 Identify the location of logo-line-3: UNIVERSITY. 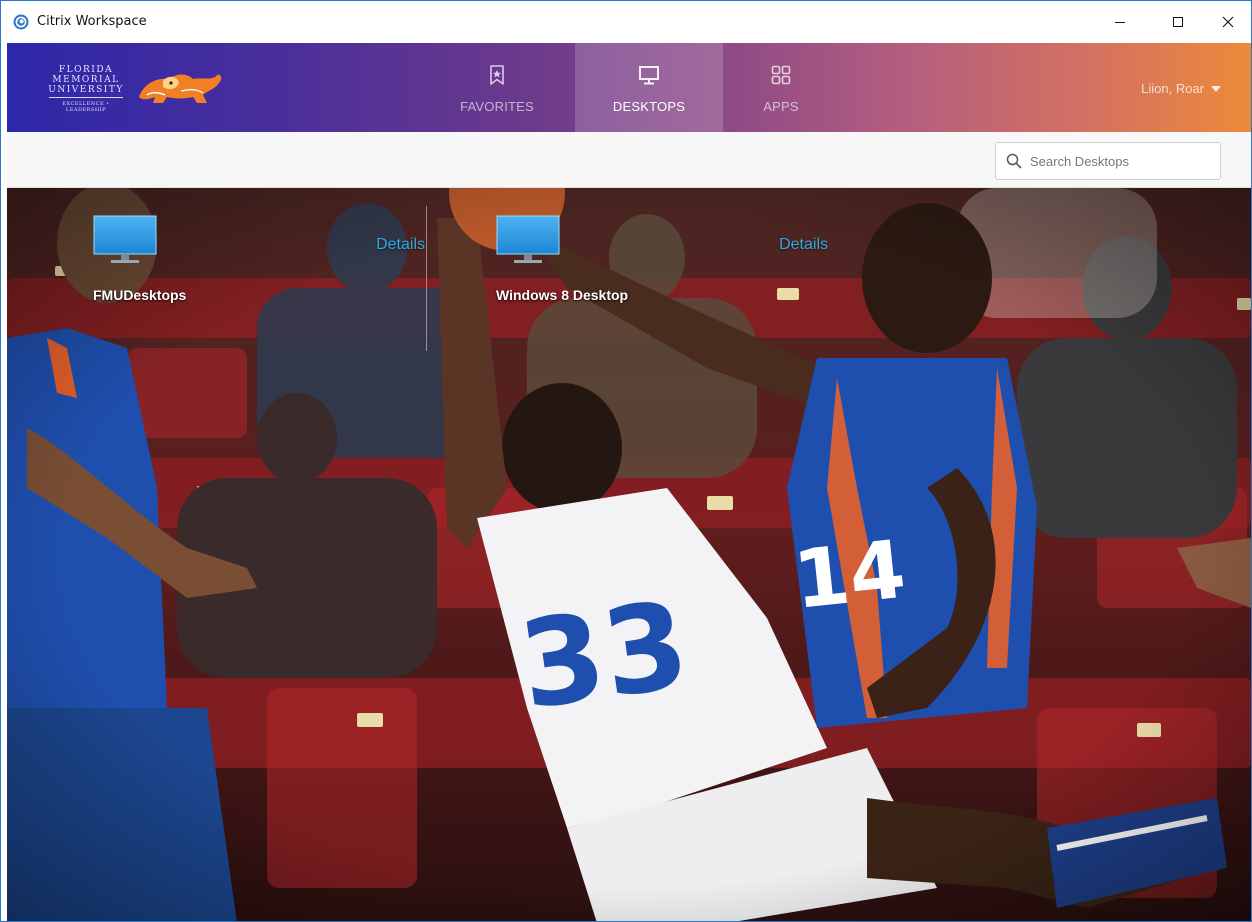
(86, 90).